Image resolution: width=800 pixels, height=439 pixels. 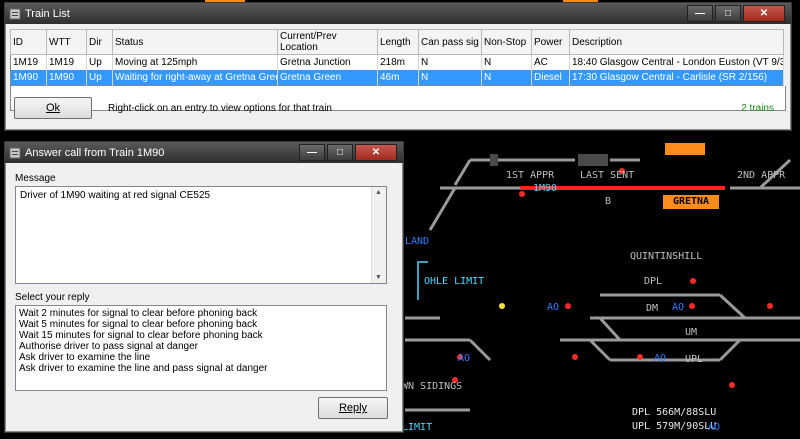 What do you see at coordinates (691, 332) in the screenshot?
I see `um-label: UM` at bounding box center [691, 332].